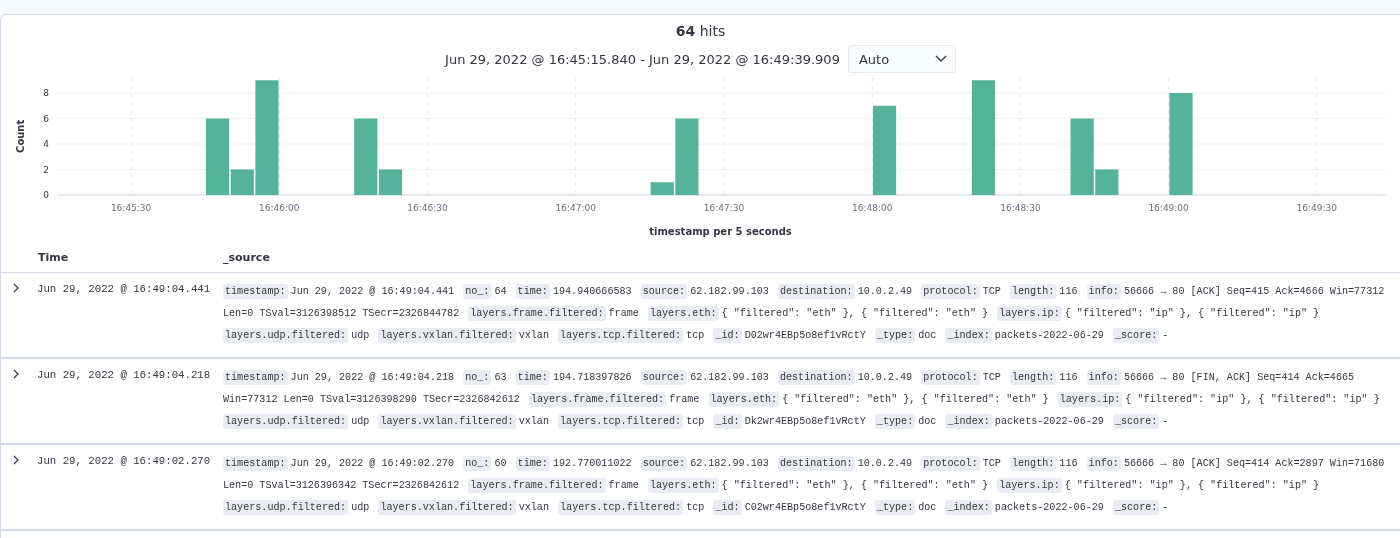  I want to click on y-tick-label: 6, so click(46, 118).